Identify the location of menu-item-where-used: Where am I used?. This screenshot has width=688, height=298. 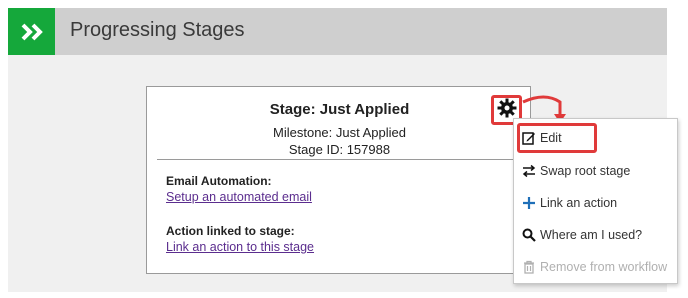
(597, 235).